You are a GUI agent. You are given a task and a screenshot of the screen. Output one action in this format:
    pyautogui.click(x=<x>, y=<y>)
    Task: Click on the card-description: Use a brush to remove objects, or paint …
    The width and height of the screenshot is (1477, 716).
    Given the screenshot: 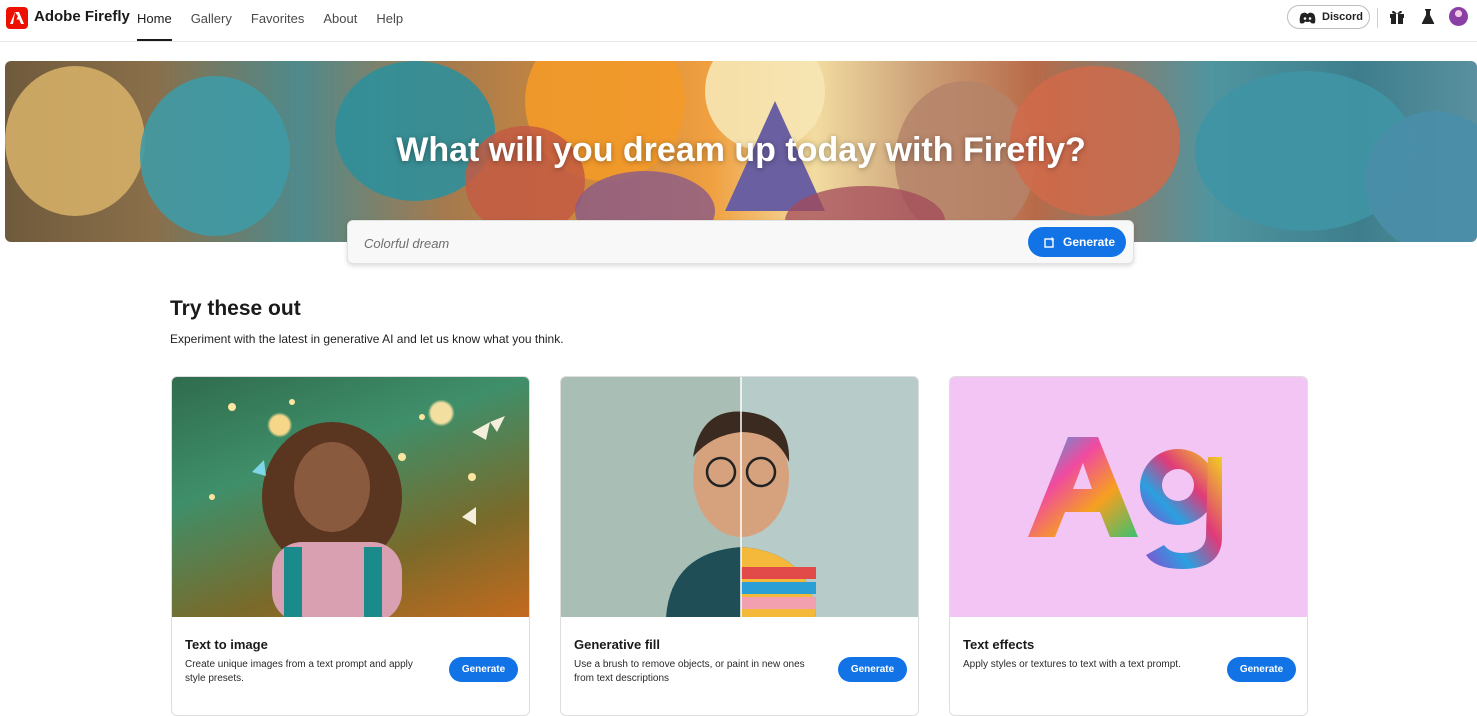 What is the action you would take?
    pyautogui.click(x=689, y=671)
    